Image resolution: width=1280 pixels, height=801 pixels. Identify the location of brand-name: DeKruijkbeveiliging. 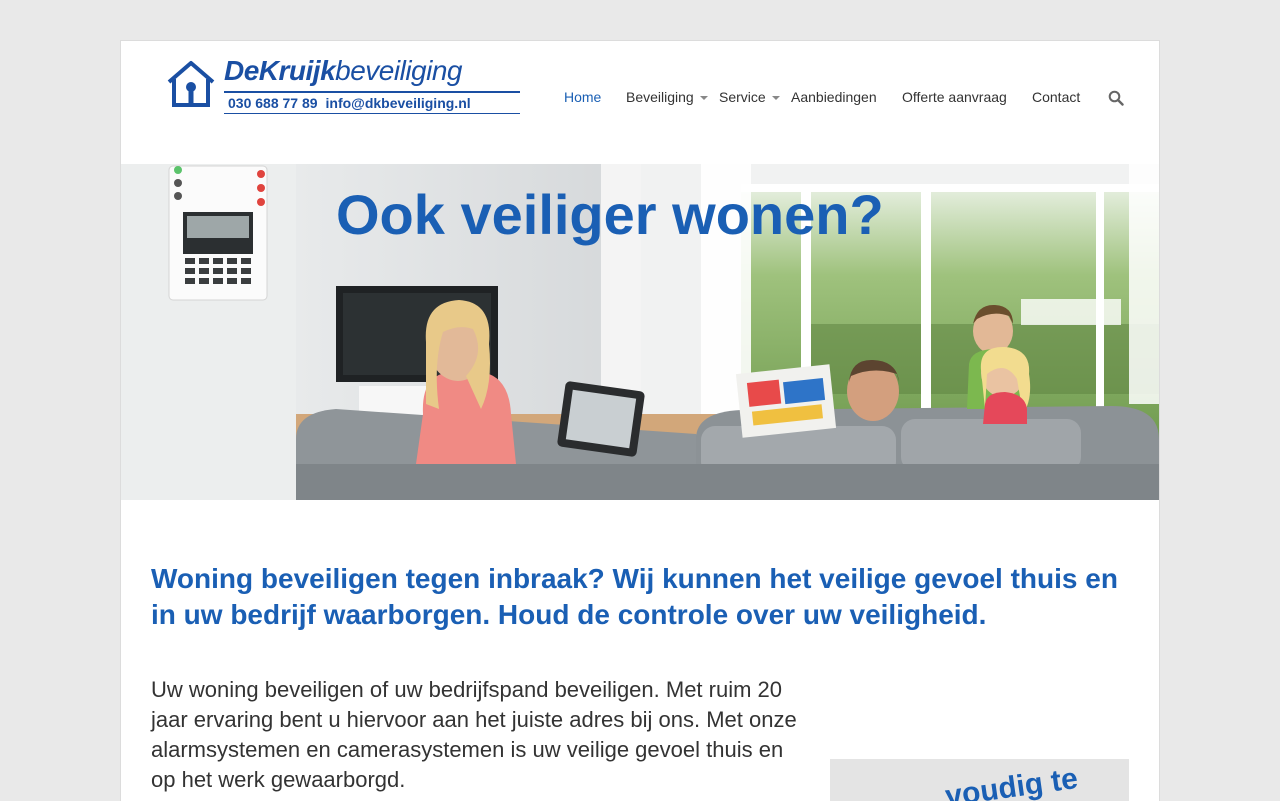
(343, 70).